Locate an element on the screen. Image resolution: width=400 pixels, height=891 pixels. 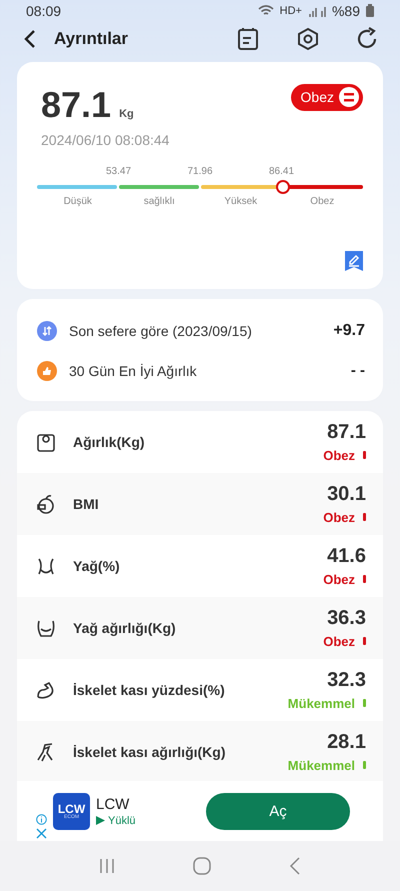
range-label: Obez is located at coordinates (322, 201).